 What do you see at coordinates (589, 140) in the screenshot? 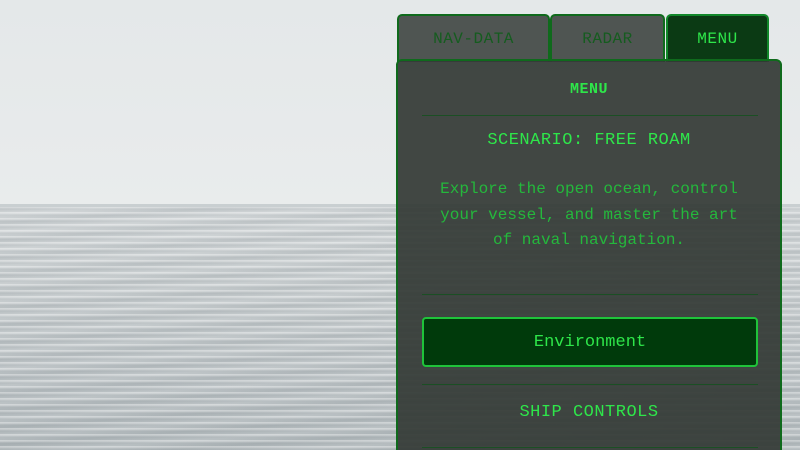
I see `scenario-title: SCENARIO: FREE ROAM` at bounding box center [589, 140].